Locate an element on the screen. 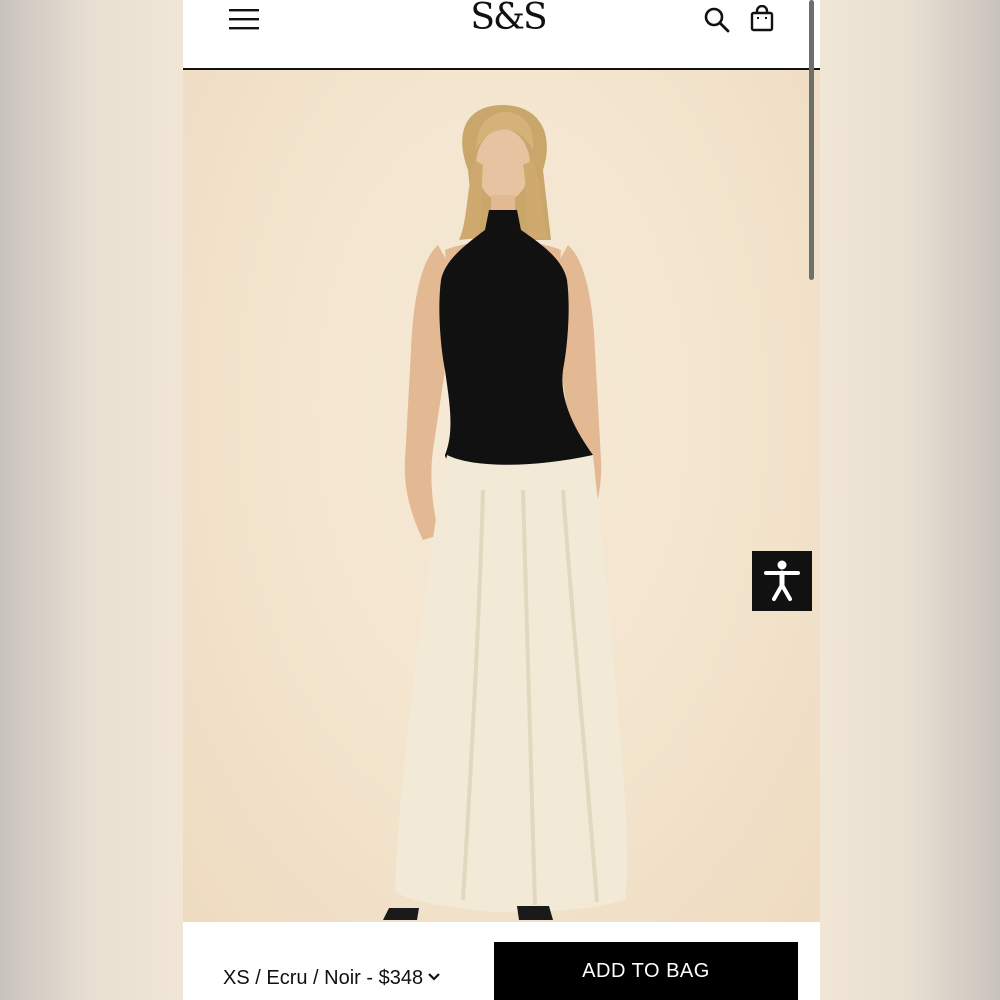 Image resolution: width=1000 pixels, height=1000 pixels. search-icon is located at coordinates (717, 20).